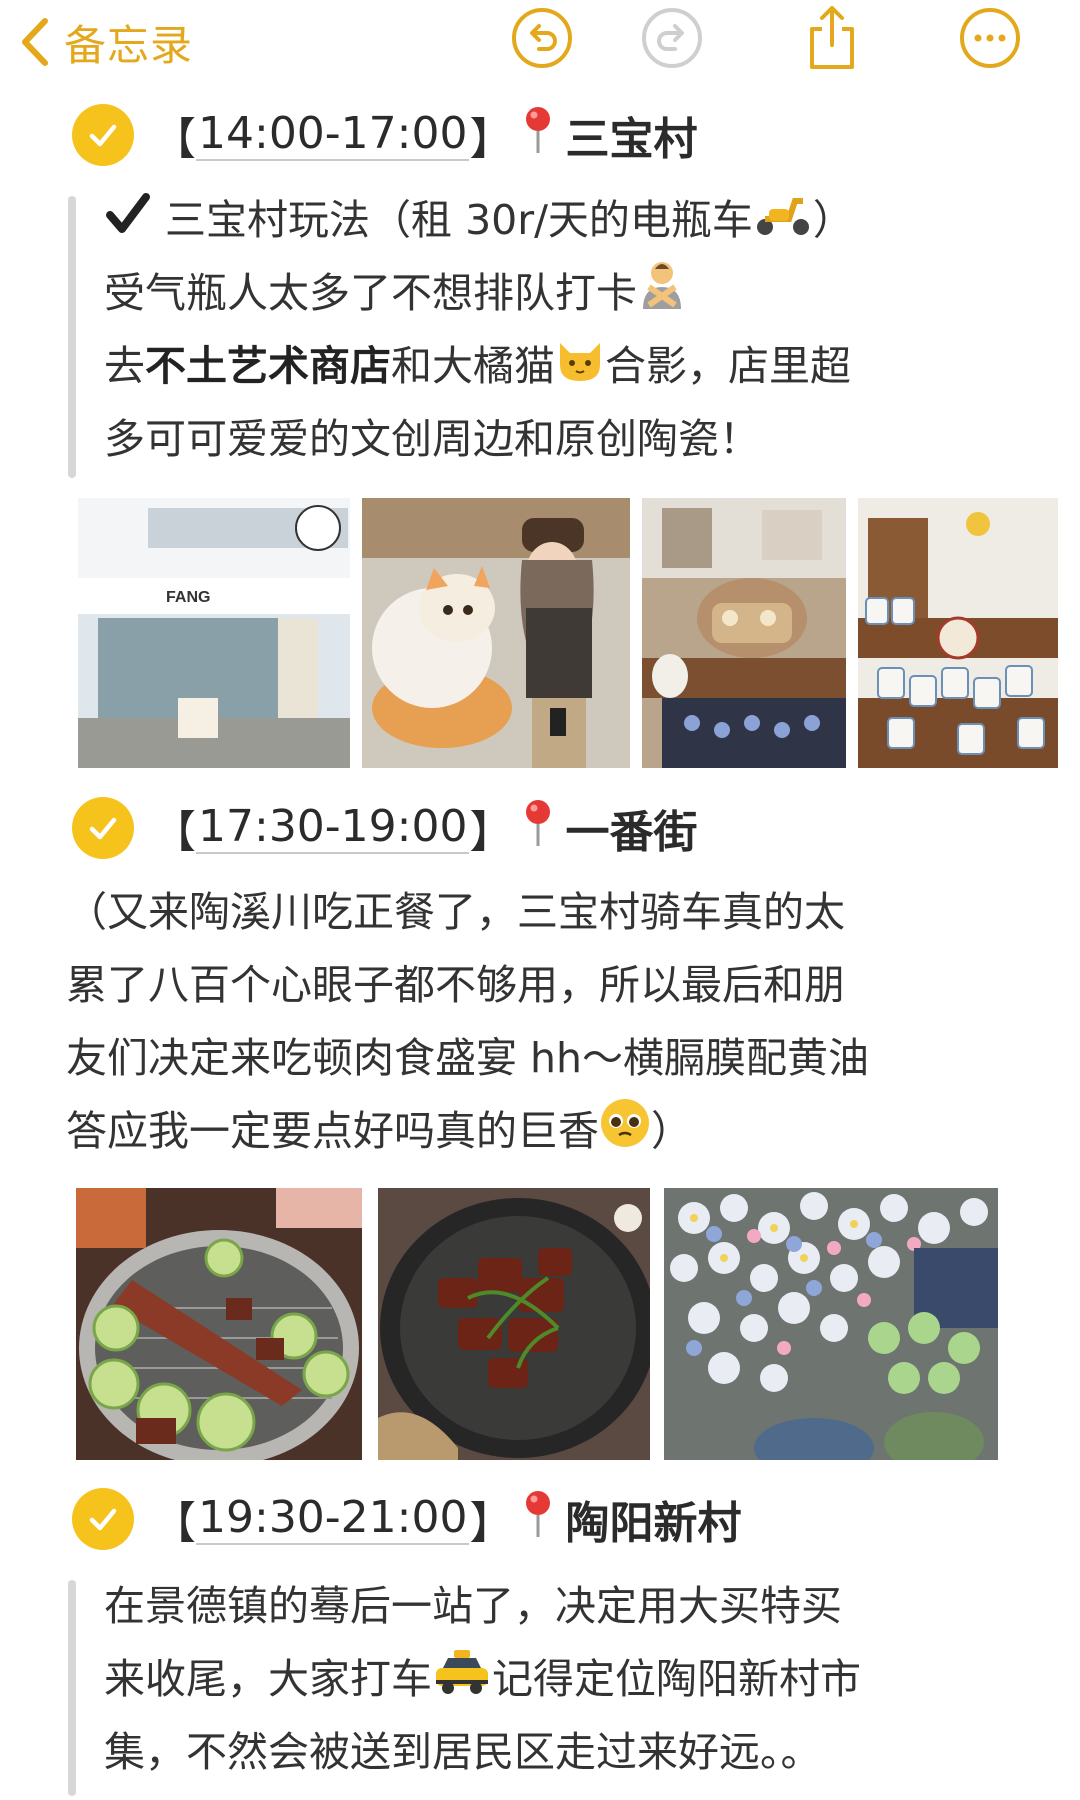  What do you see at coordinates (129, 45) in the screenshot?
I see `back-label: 备忘录` at bounding box center [129, 45].